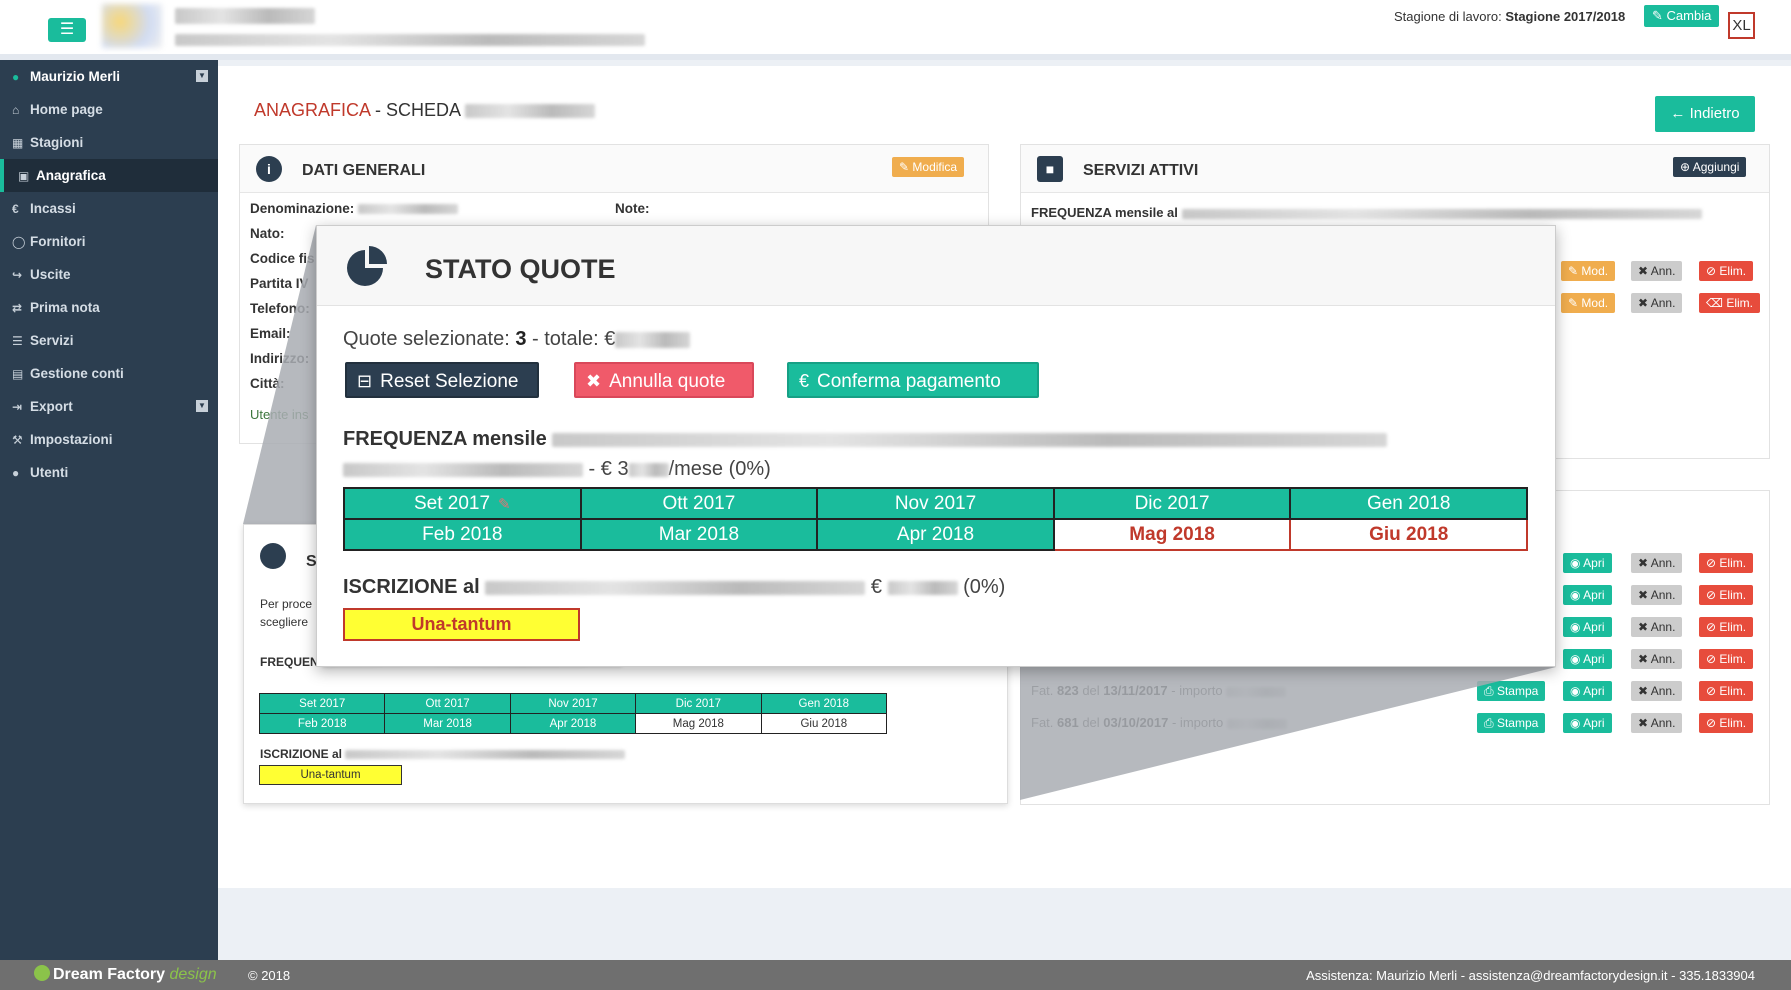  Describe the element at coordinates (42, 973) in the screenshot. I see `brand-logo-icon` at that location.